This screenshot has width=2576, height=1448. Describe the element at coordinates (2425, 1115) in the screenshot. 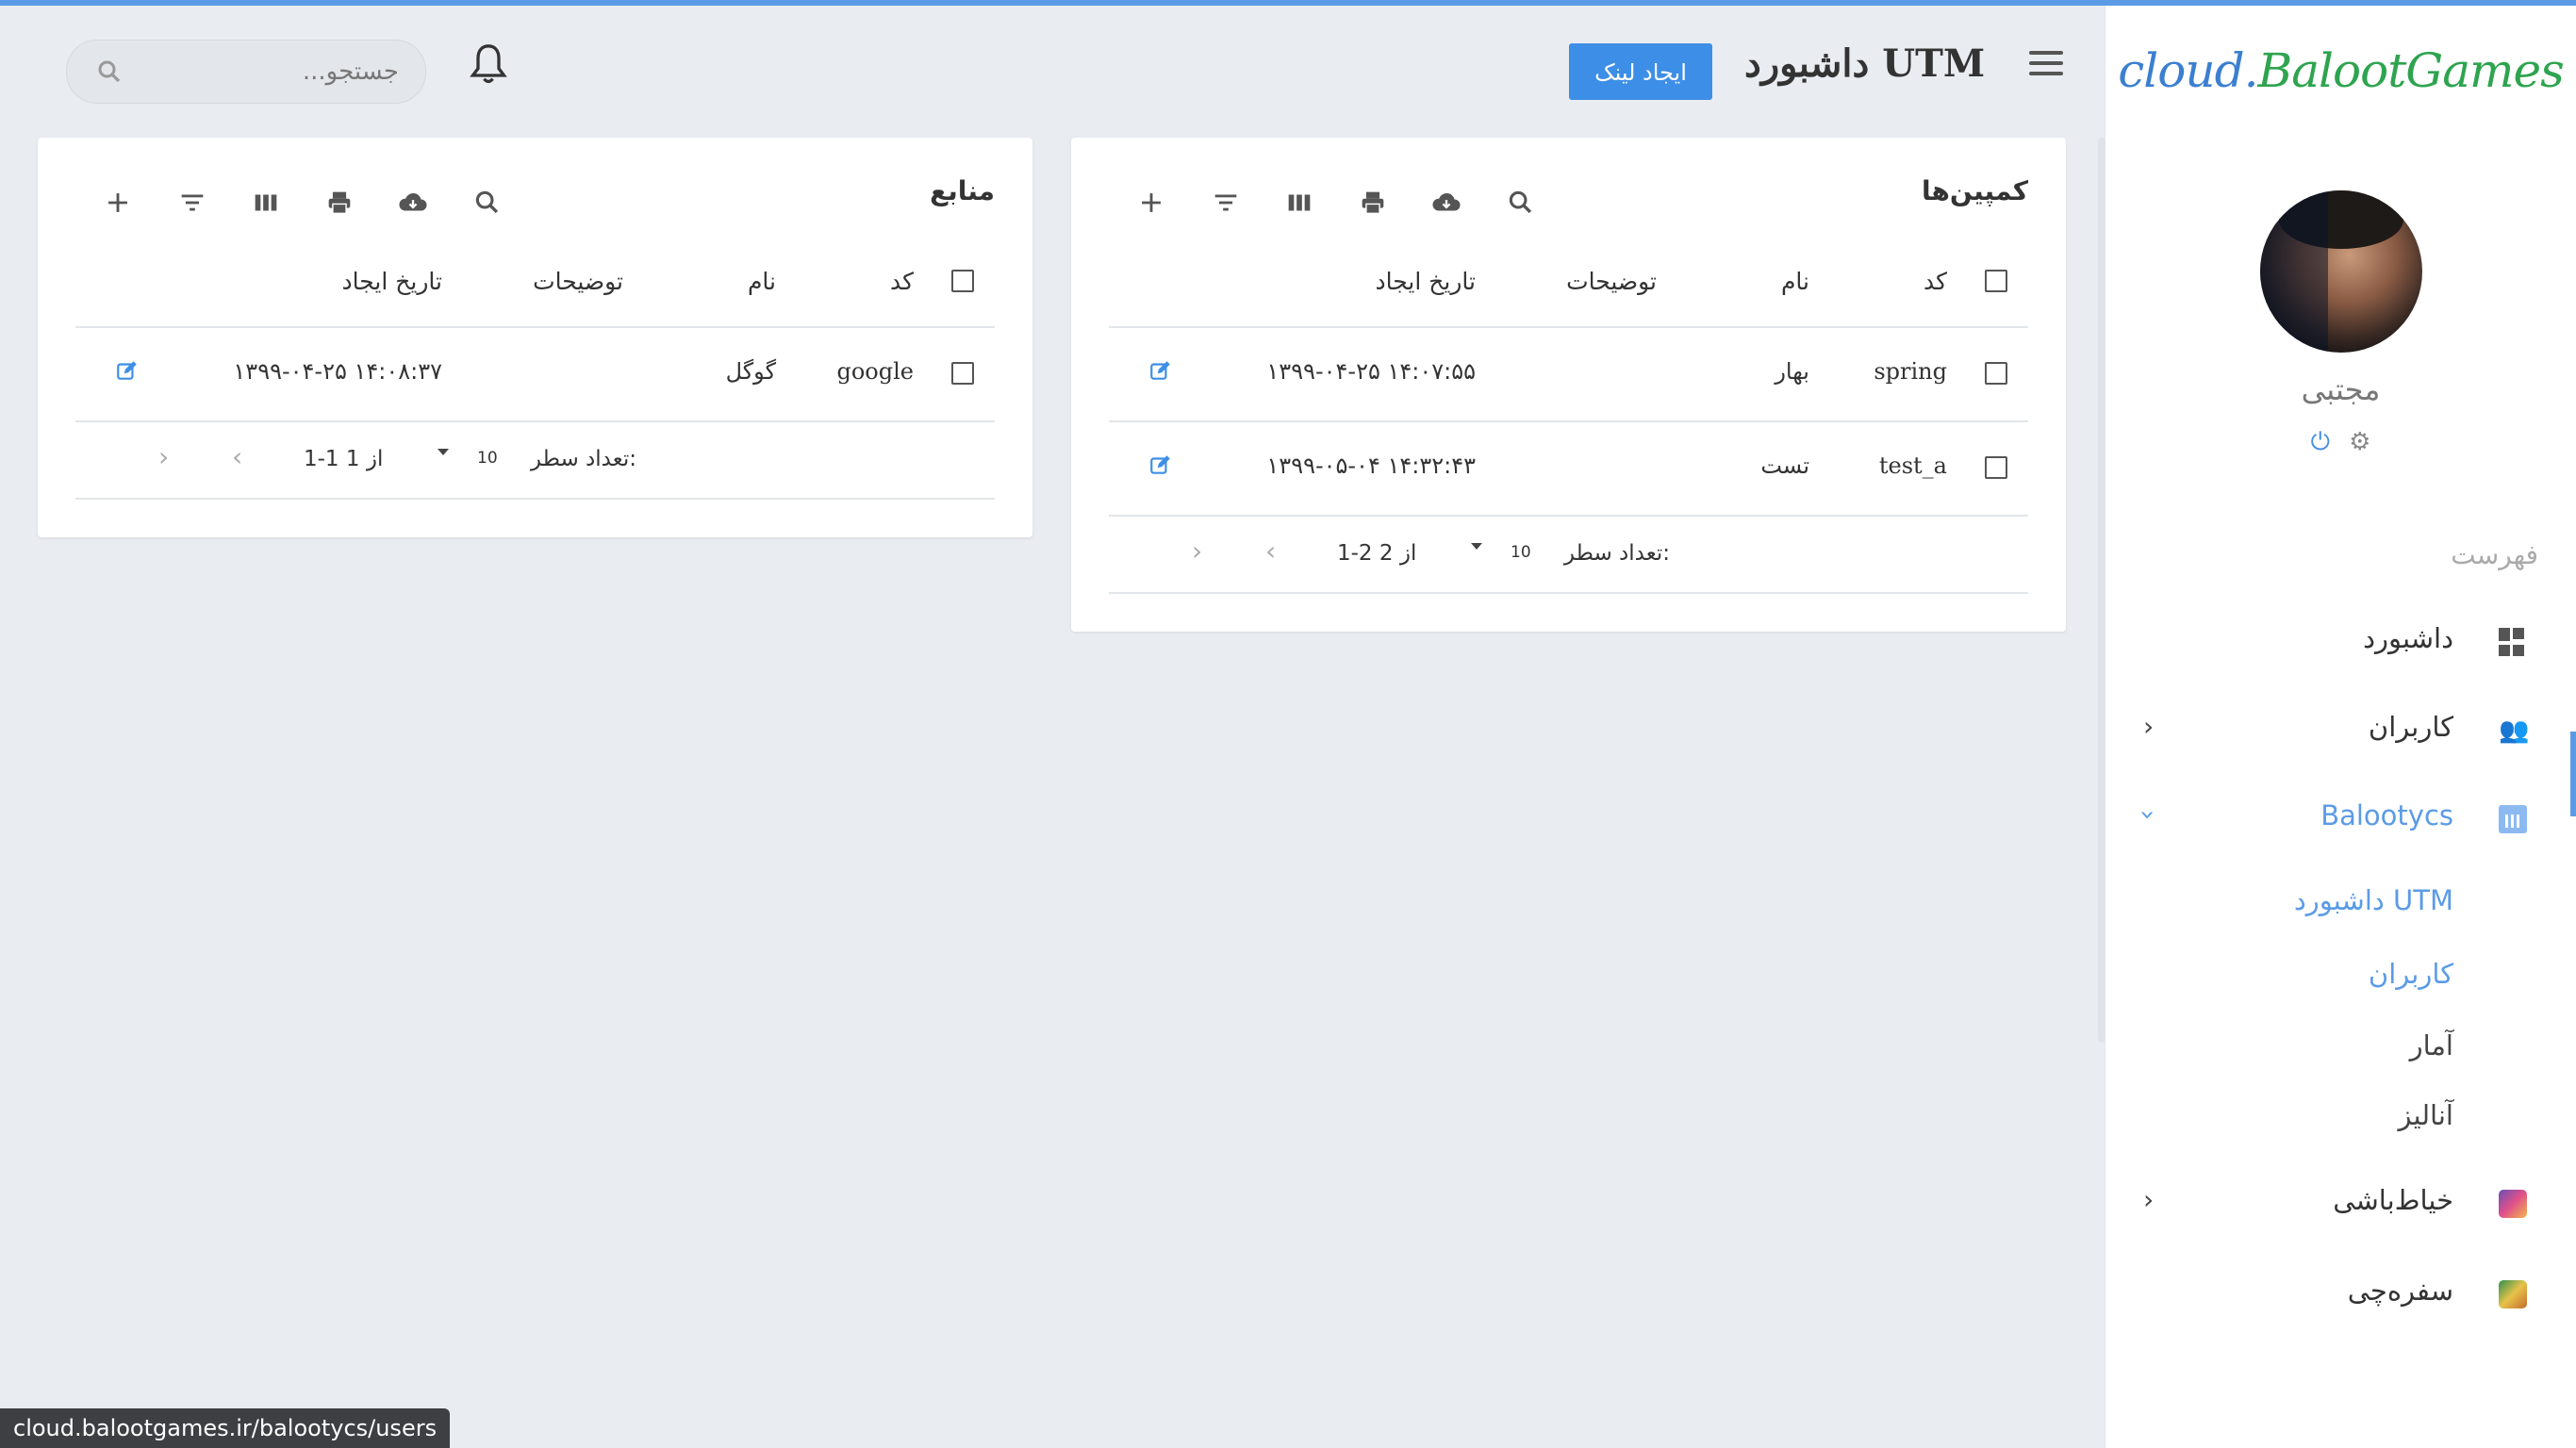

I see `sidebar-subitem-analysis: آنالیز` at that location.